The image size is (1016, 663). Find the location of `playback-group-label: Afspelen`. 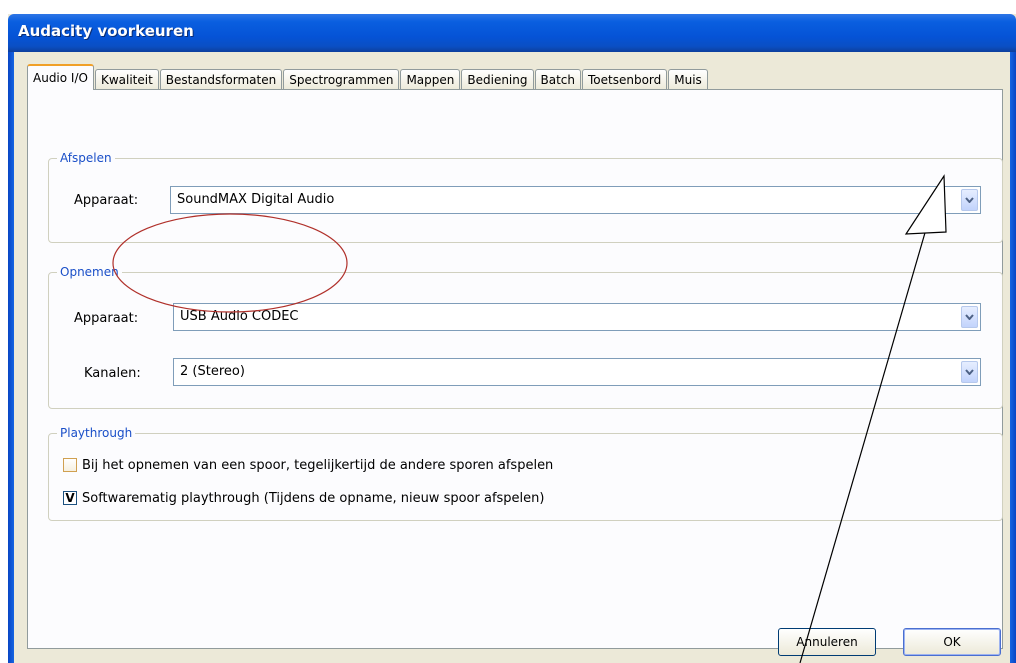

playback-group-label: Afspelen is located at coordinates (86, 158).